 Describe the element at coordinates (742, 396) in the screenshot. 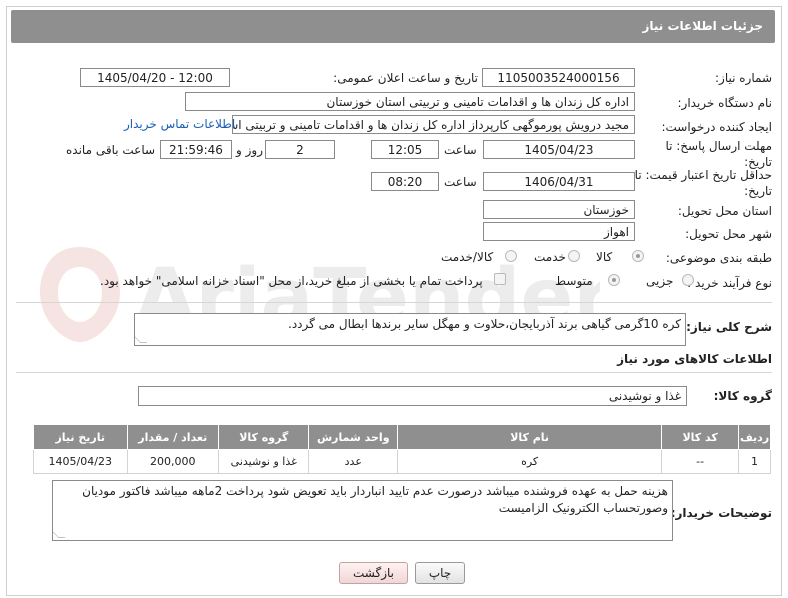

I see `goods-group-label: گروه کالا:` at that location.